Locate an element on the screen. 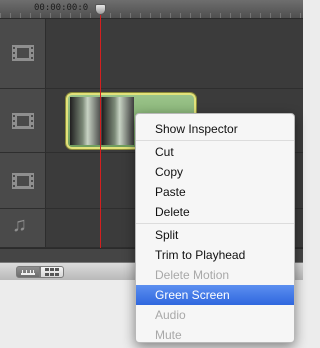  timeline-view-button is located at coordinates (28, 272).